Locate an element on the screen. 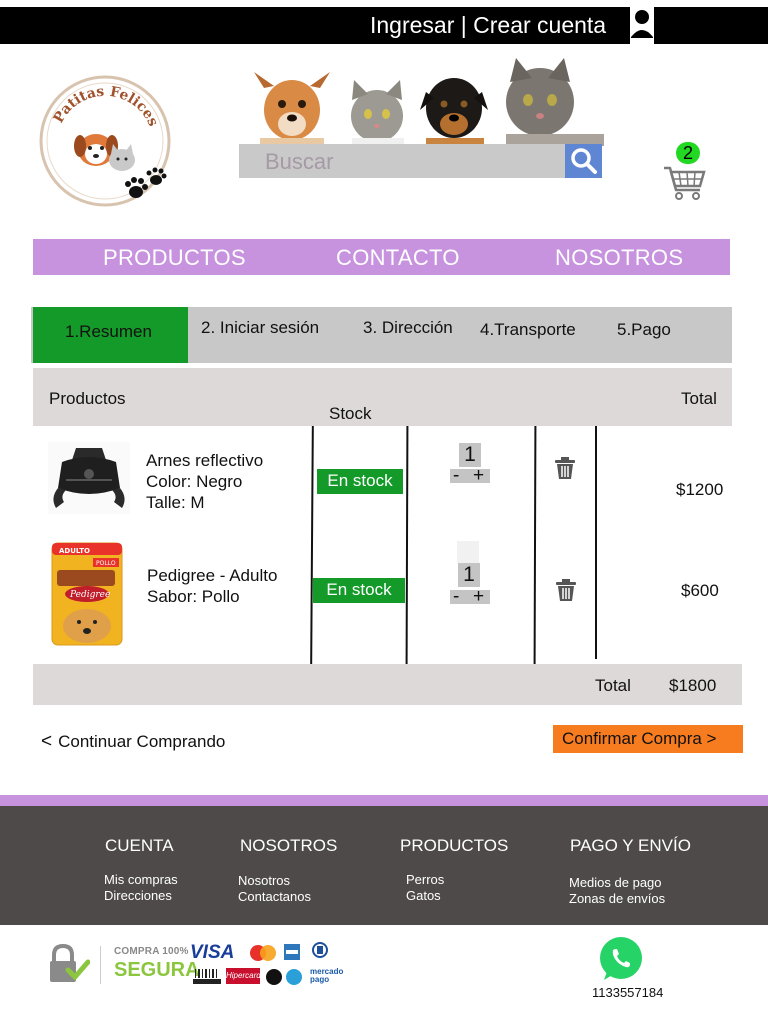 This screenshot has width=768, height=1024. nav-item-nosotros: NOSOTROS is located at coordinates (619, 258).